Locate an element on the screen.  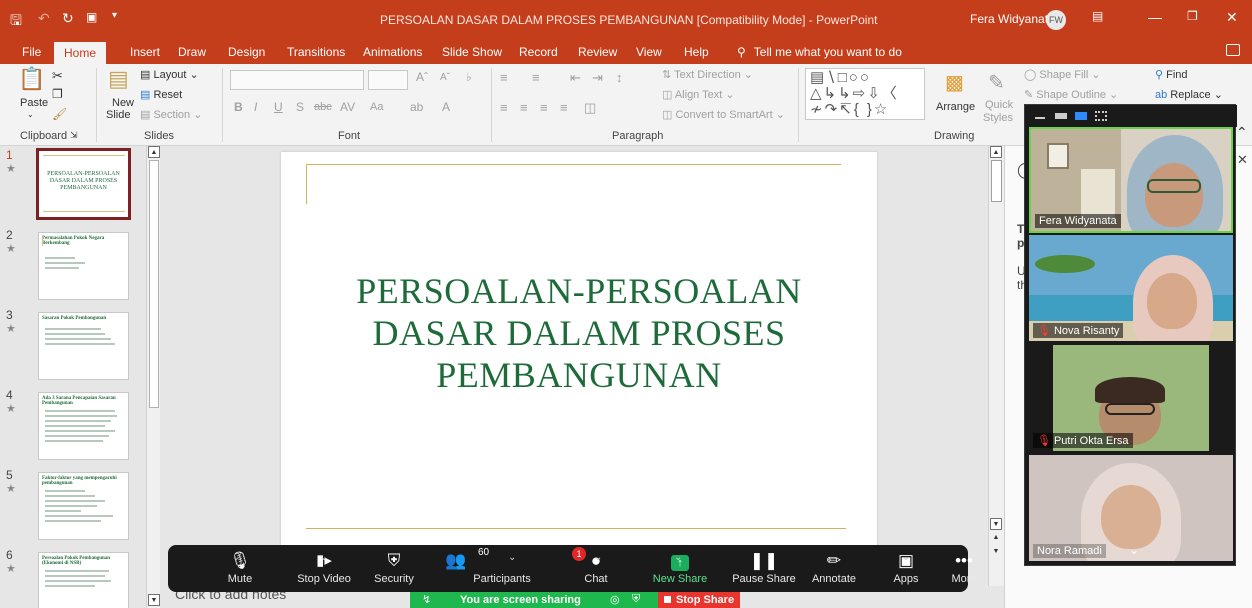
minimize-icon: — is located at coordinates (1155, 17).